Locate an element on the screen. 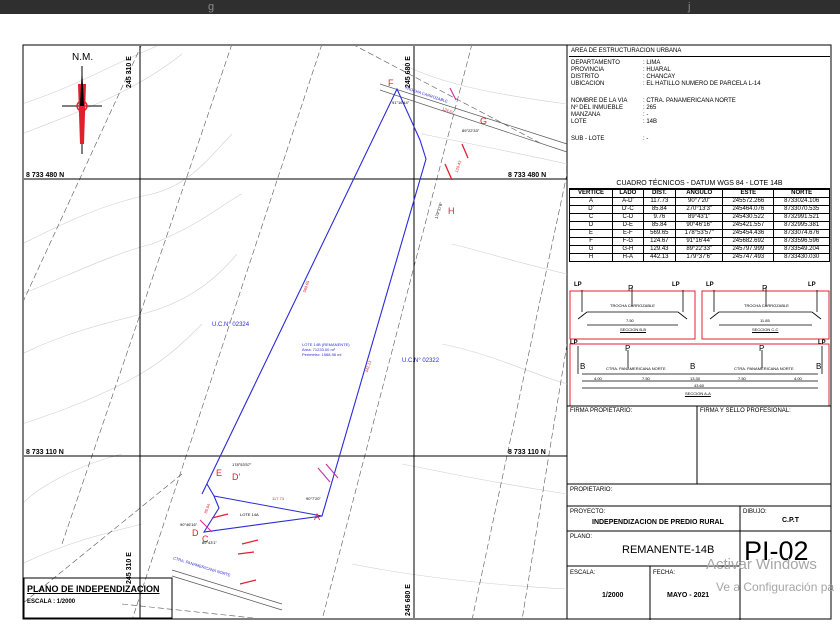 The width and height of the screenshot is (840, 630). vertex-g: G is located at coordinates (484, 121).